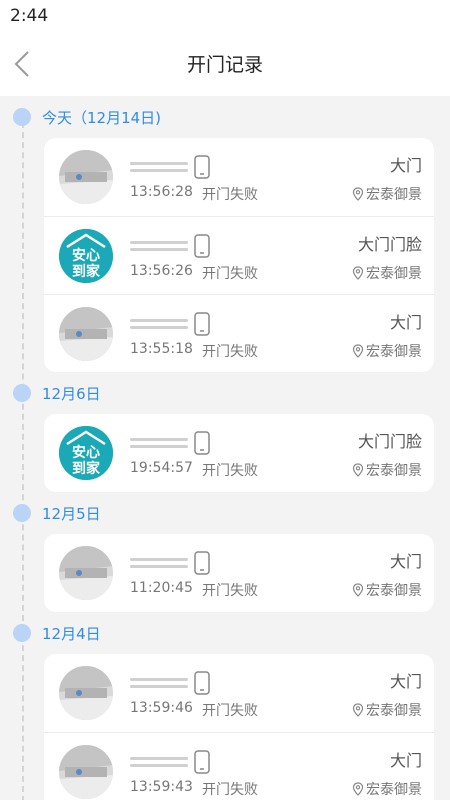  I want to click on record-row: 安心 到家 13:56:26 开门失败 大门门脸 宏泰御景, so click(239, 255).